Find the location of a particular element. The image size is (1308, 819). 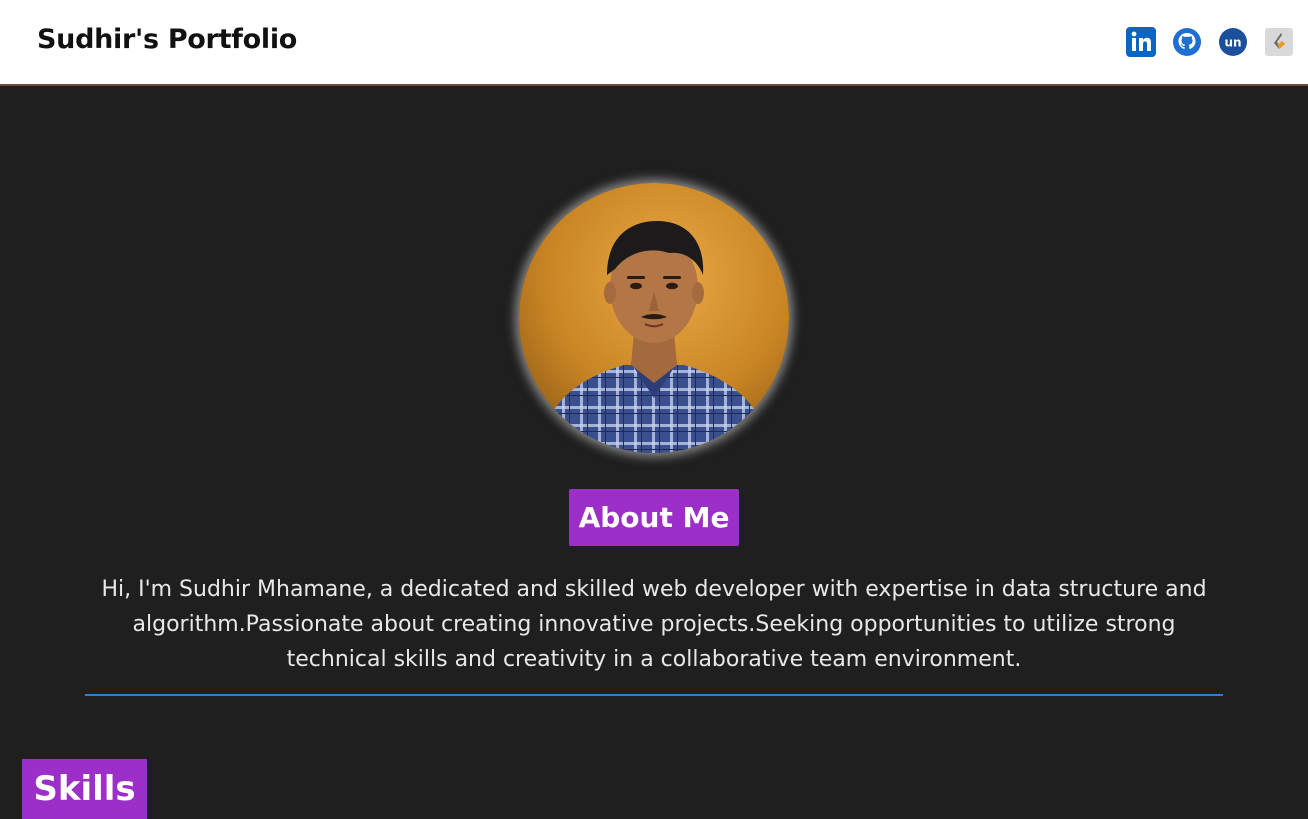

unstop-icon: un is located at coordinates (1233, 42).